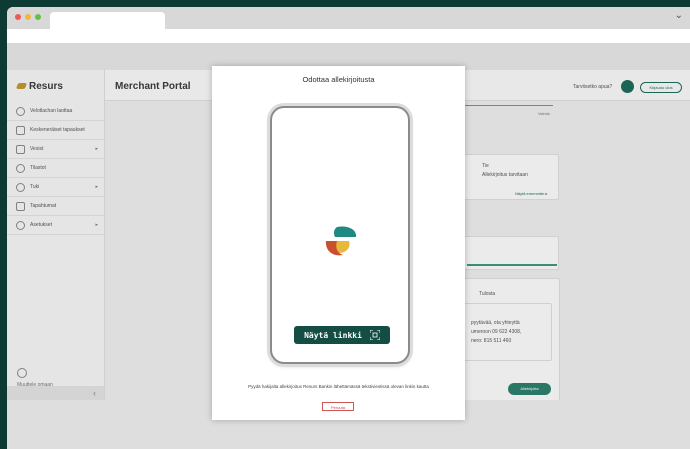 Image resolution: width=690 pixels, height=449 pixels. What do you see at coordinates (333, 335) in the screenshot?
I see `show-link-label: Näytä linkki` at bounding box center [333, 335].